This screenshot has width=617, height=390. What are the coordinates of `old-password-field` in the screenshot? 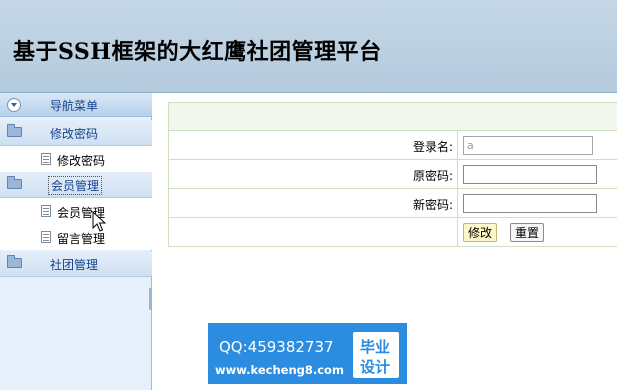 It's located at (530, 174).